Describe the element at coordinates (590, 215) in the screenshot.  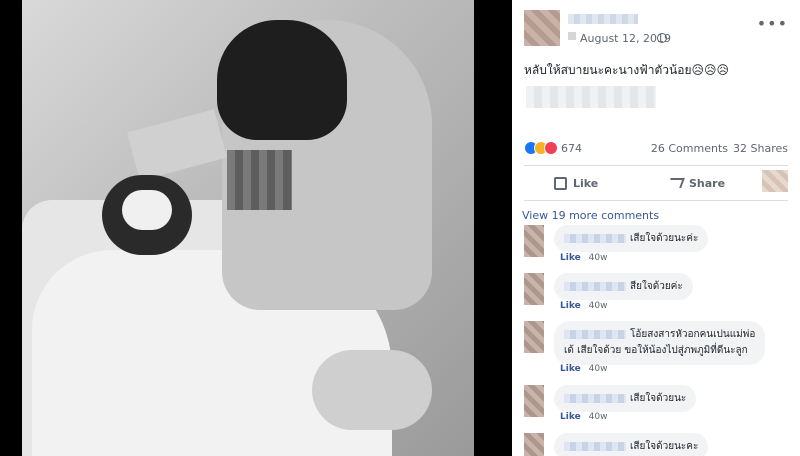
I see `view-more-comments-link: View 19 more comments` at that location.